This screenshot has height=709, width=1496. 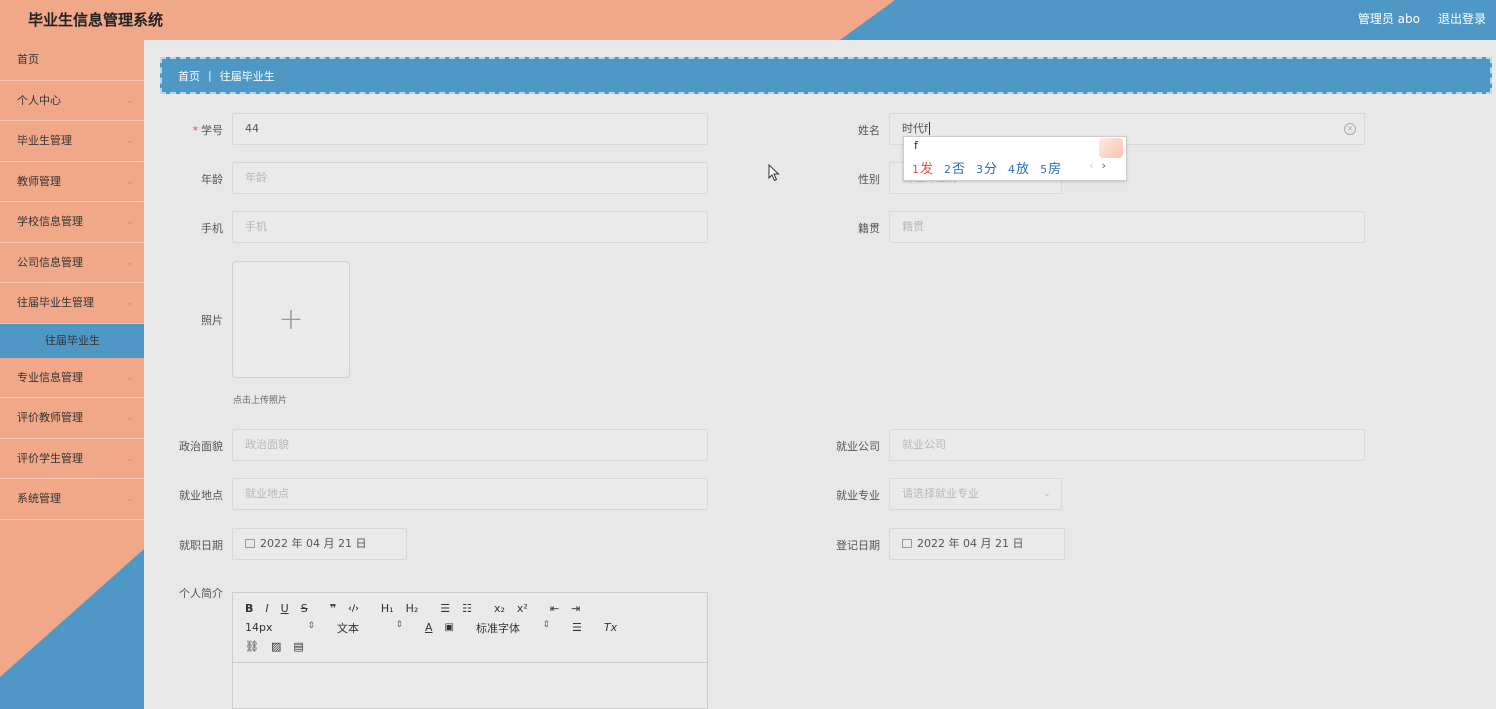 I want to click on font-color-button: A, so click(x=429, y=627).